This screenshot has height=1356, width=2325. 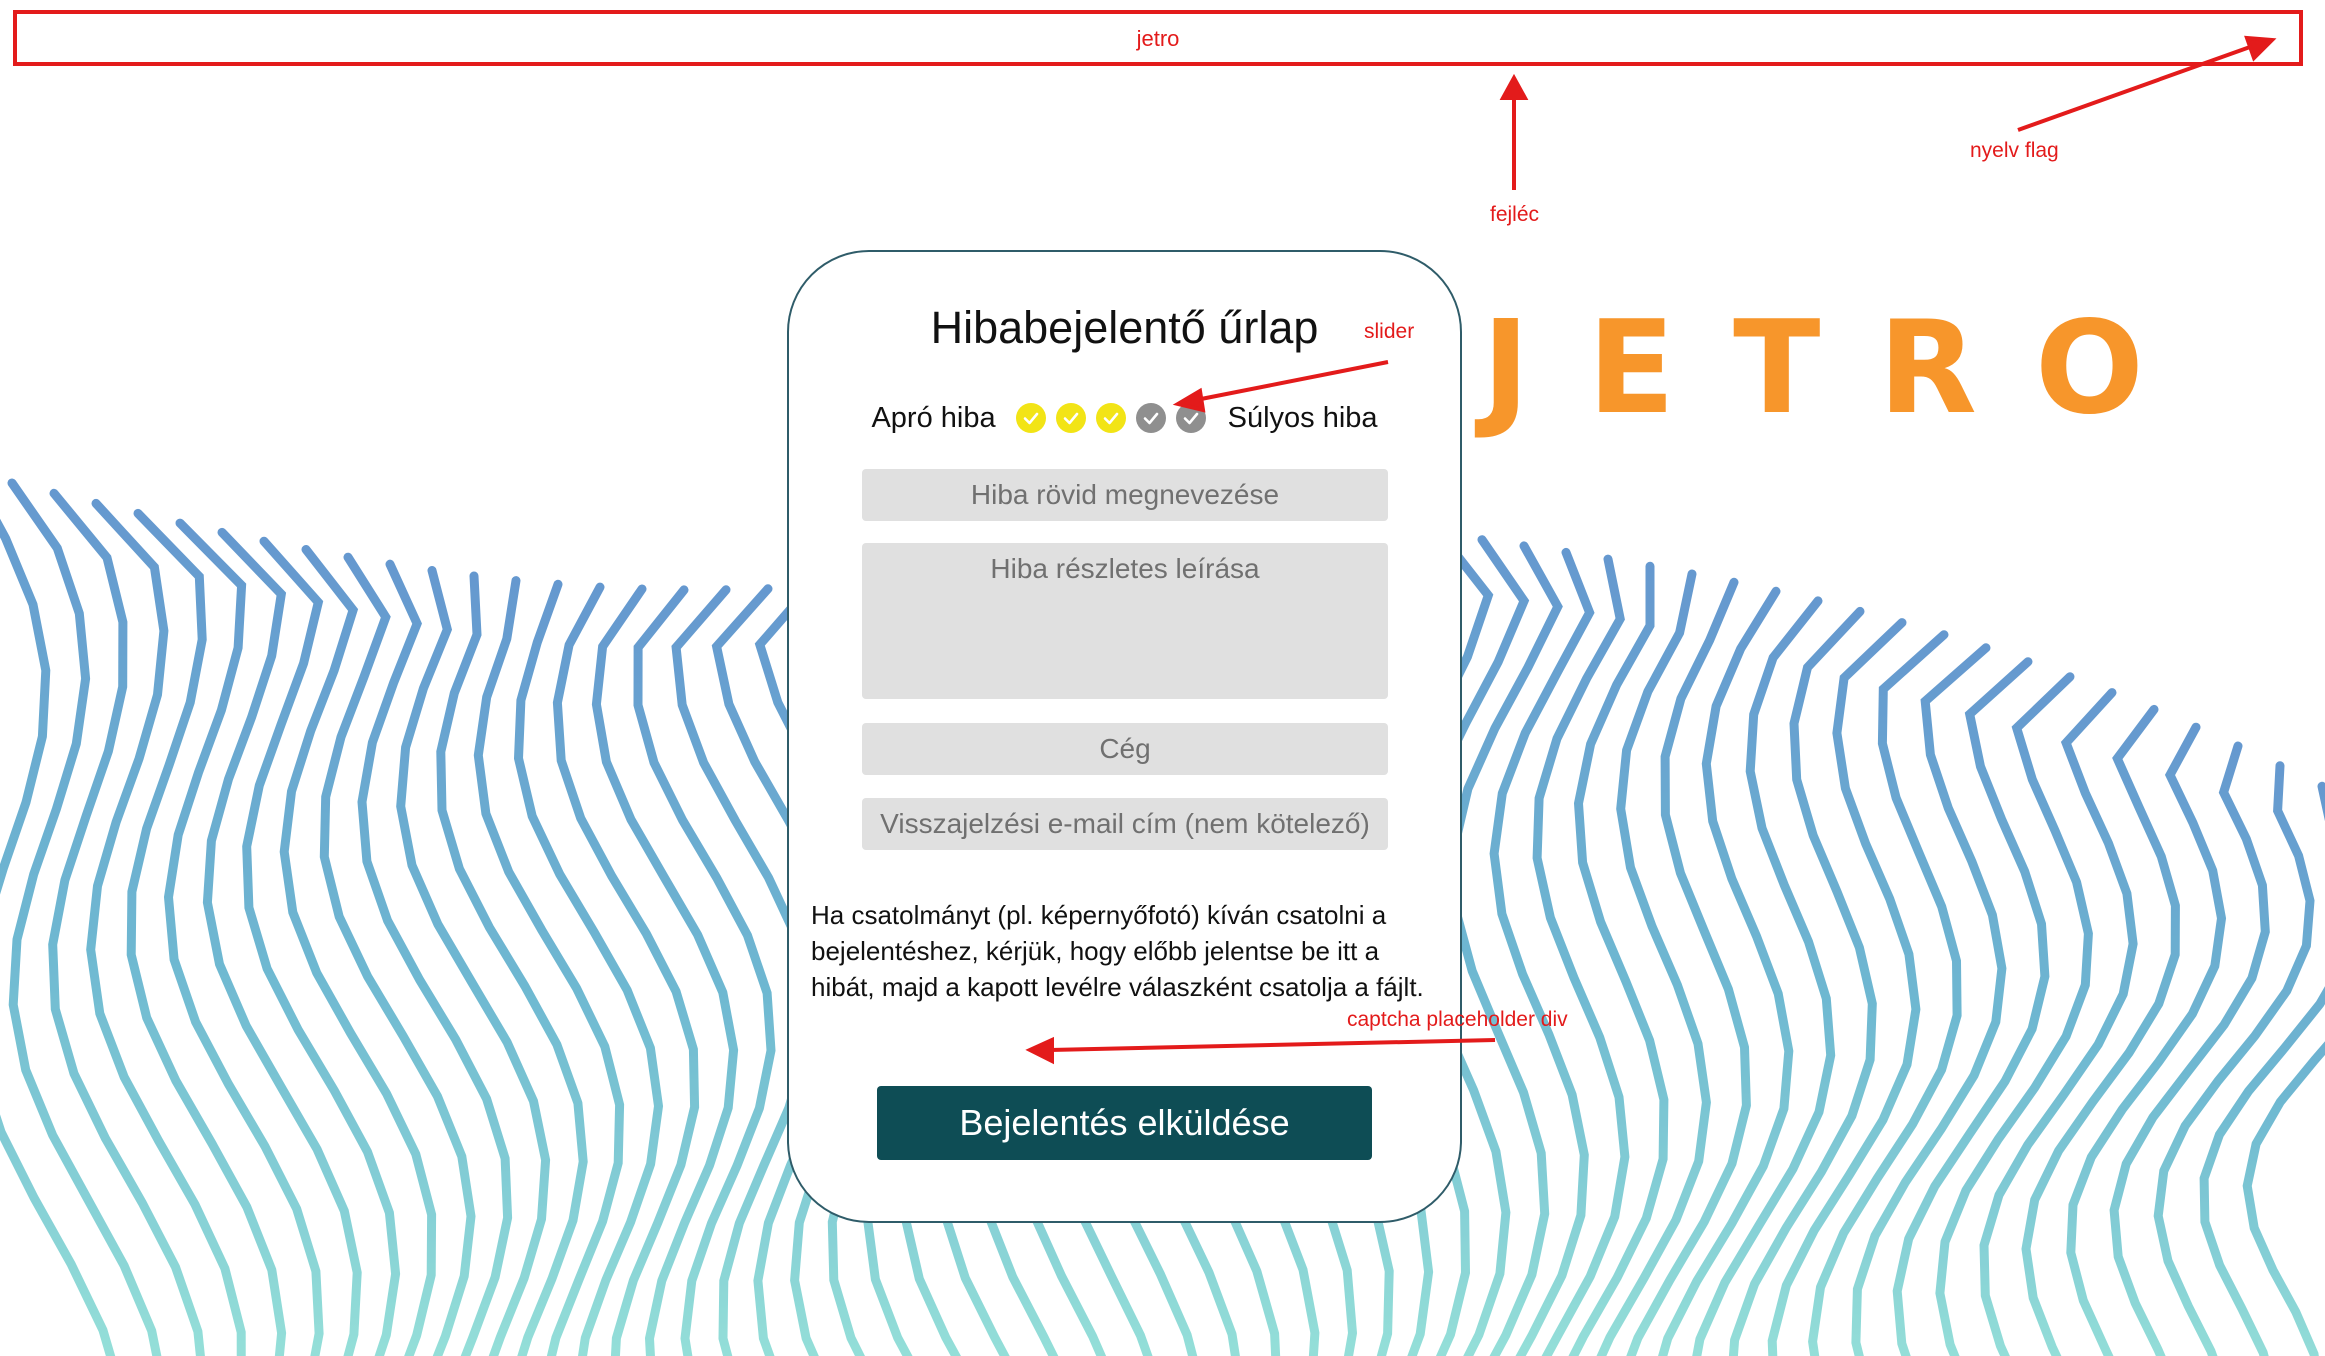 I want to click on severity-slider: Apró hiba Súlyos hiba, so click(x=1124, y=418).